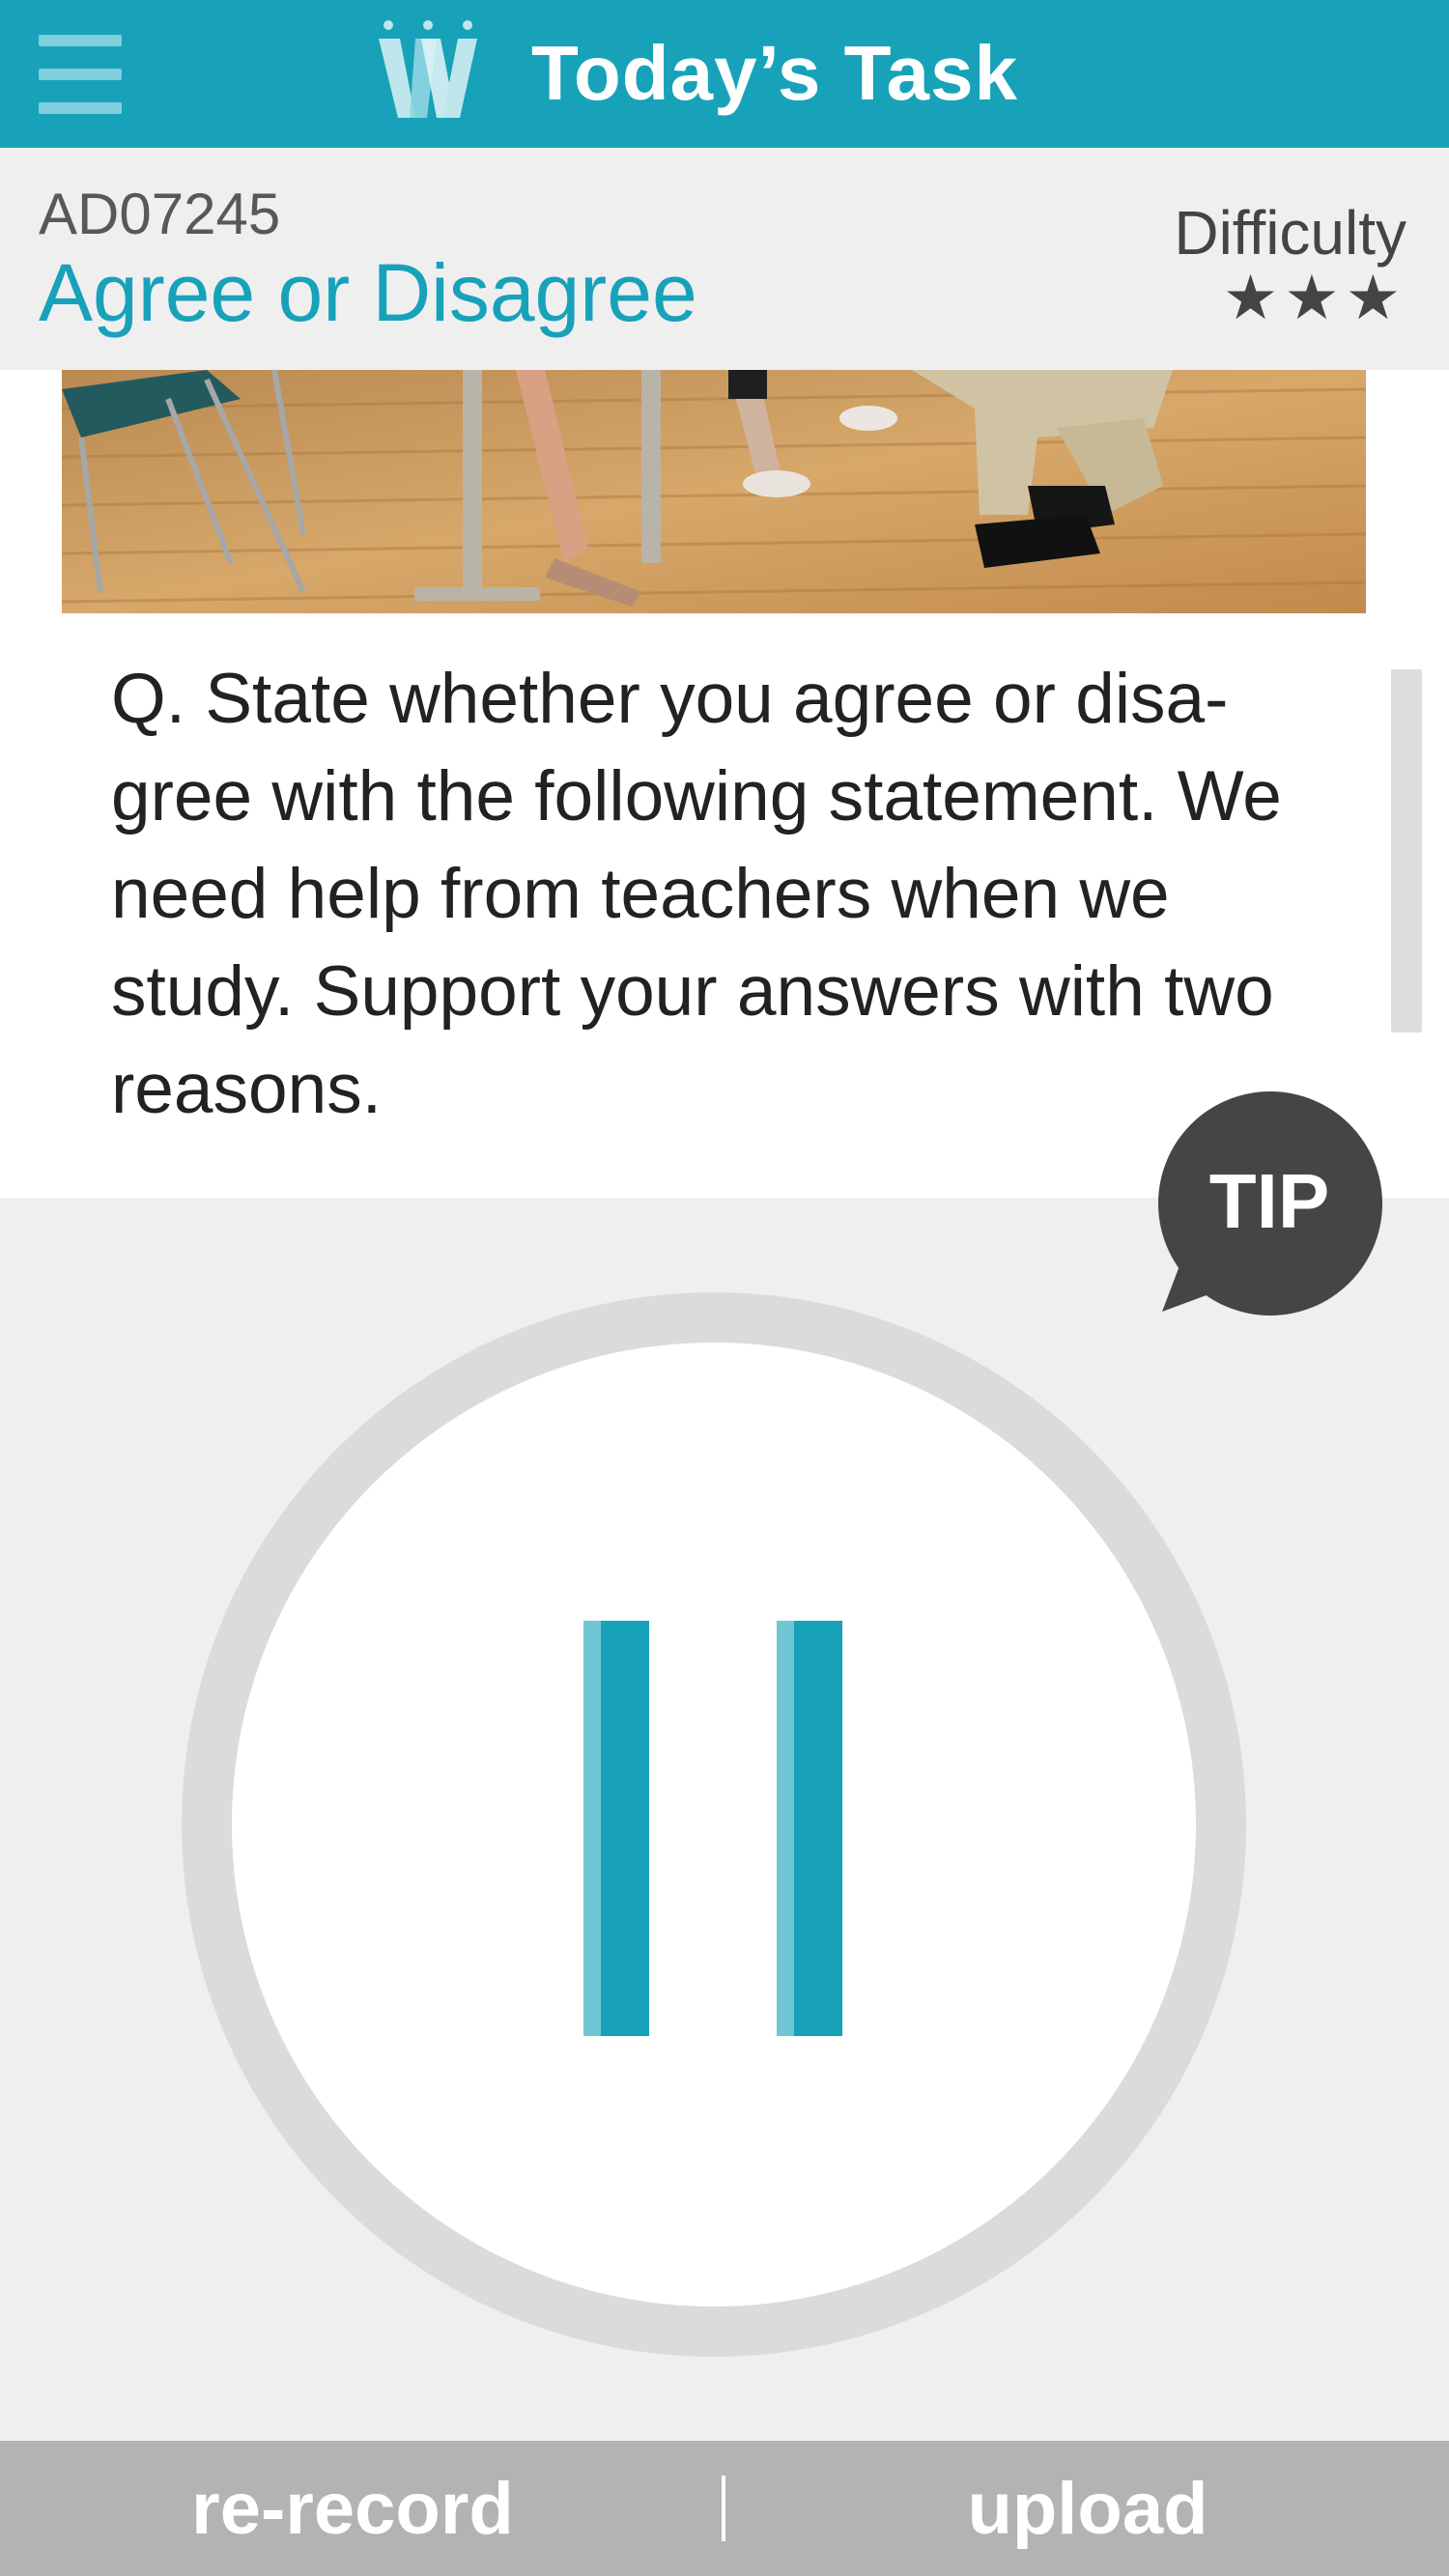 This screenshot has height=2576, width=1449. I want to click on task-title: Agree or Disagree, so click(368, 292).